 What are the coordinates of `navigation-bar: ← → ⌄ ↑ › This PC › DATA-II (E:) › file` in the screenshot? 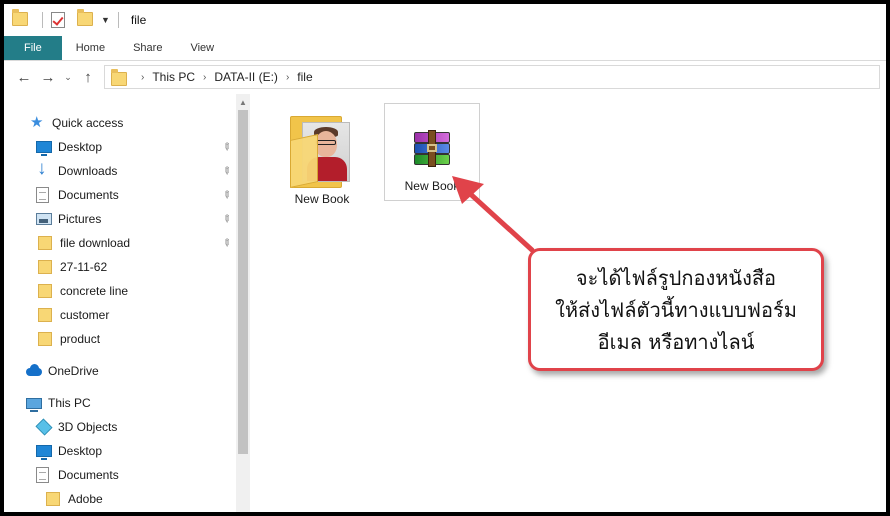 It's located at (445, 77).